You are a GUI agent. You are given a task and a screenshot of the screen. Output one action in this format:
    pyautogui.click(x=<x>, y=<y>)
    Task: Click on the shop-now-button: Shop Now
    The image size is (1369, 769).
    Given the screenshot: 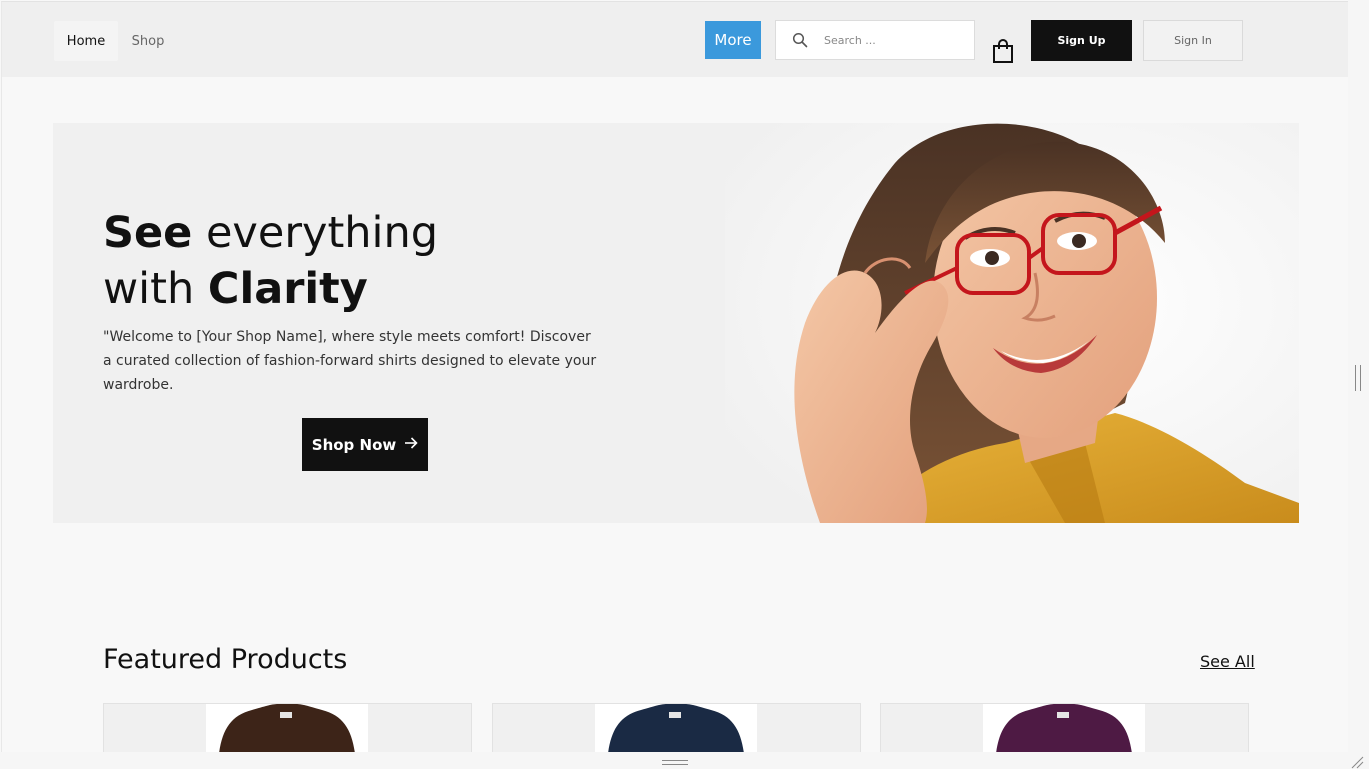 What is the action you would take?
    pyautogui.click(x=365, y=444)
    